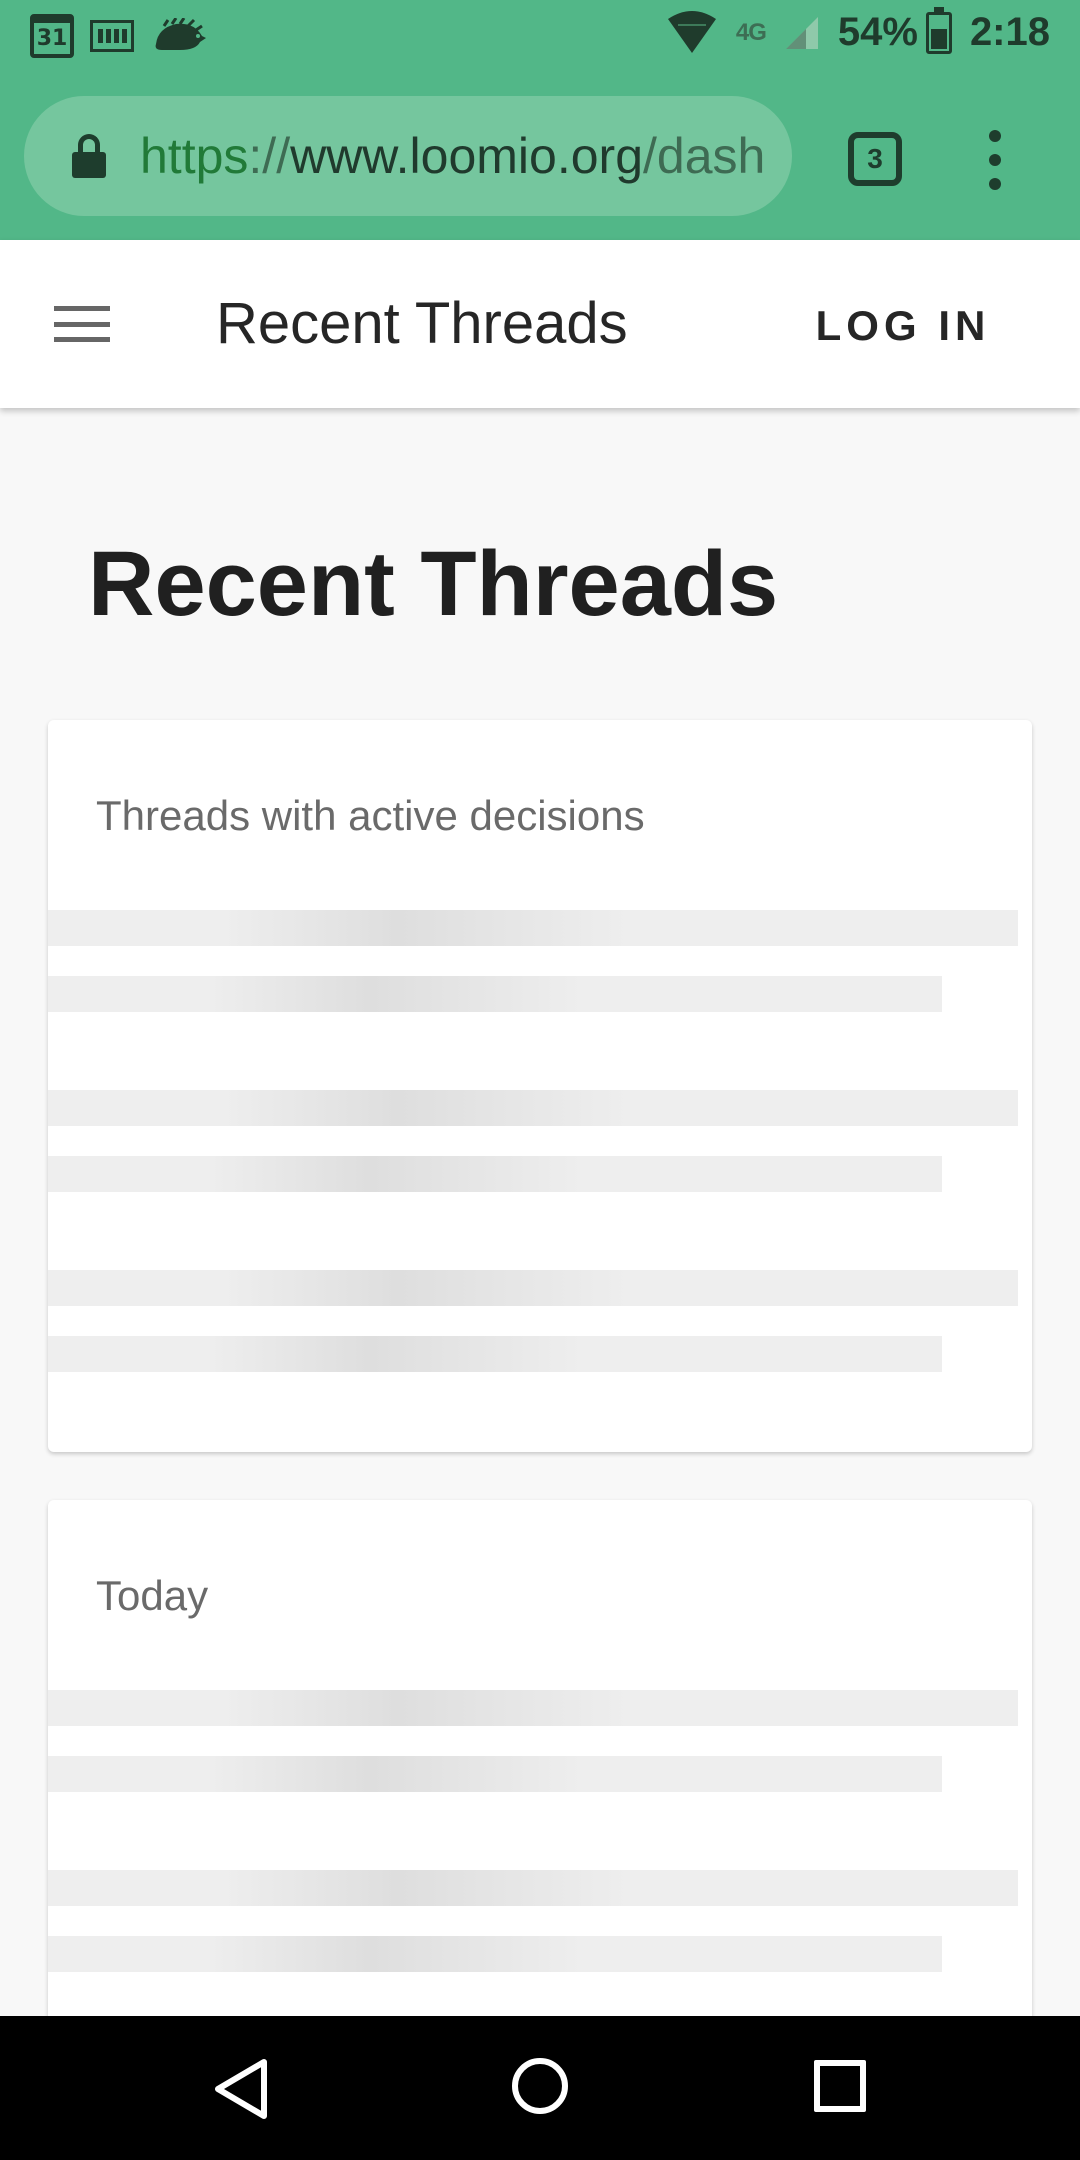 The width and height of the screenshot is (1080, 2160). I want to click on address-bar: https://www.loomio.org/dash, so click(408, 156).